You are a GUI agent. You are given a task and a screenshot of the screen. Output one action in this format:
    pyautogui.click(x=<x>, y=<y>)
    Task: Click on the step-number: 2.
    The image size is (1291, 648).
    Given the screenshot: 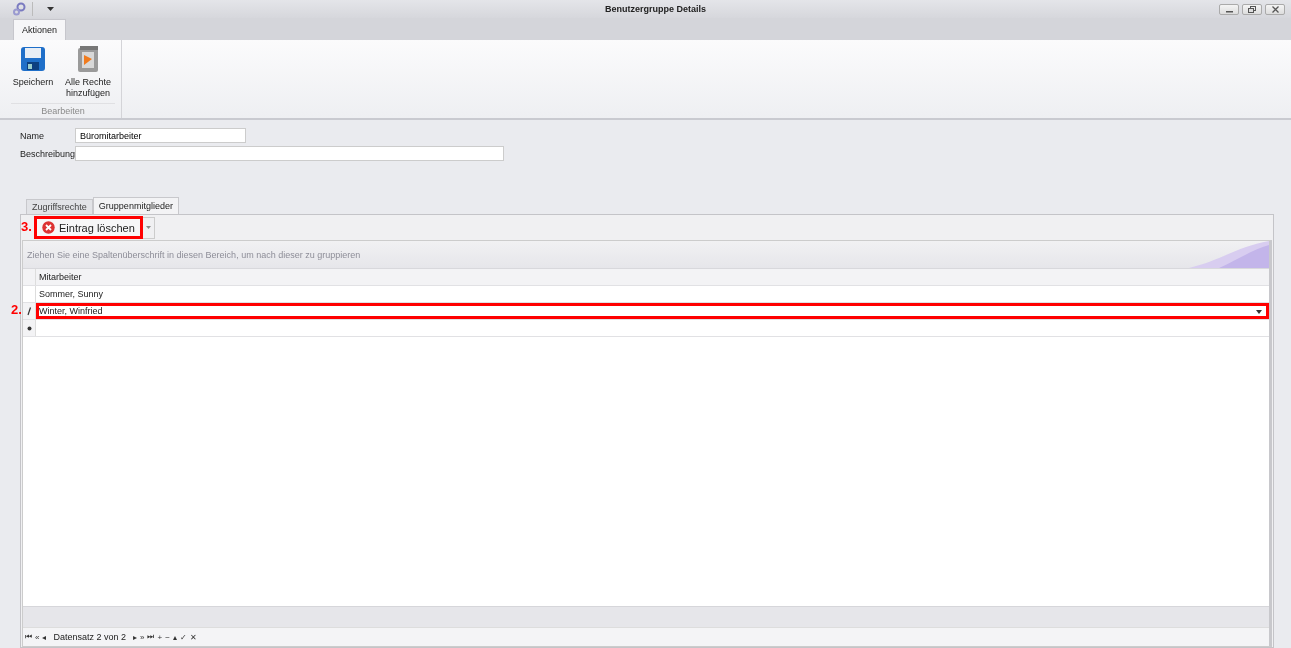 What is the action you would take?
    pyautogui.click(x=16, y=310)
    